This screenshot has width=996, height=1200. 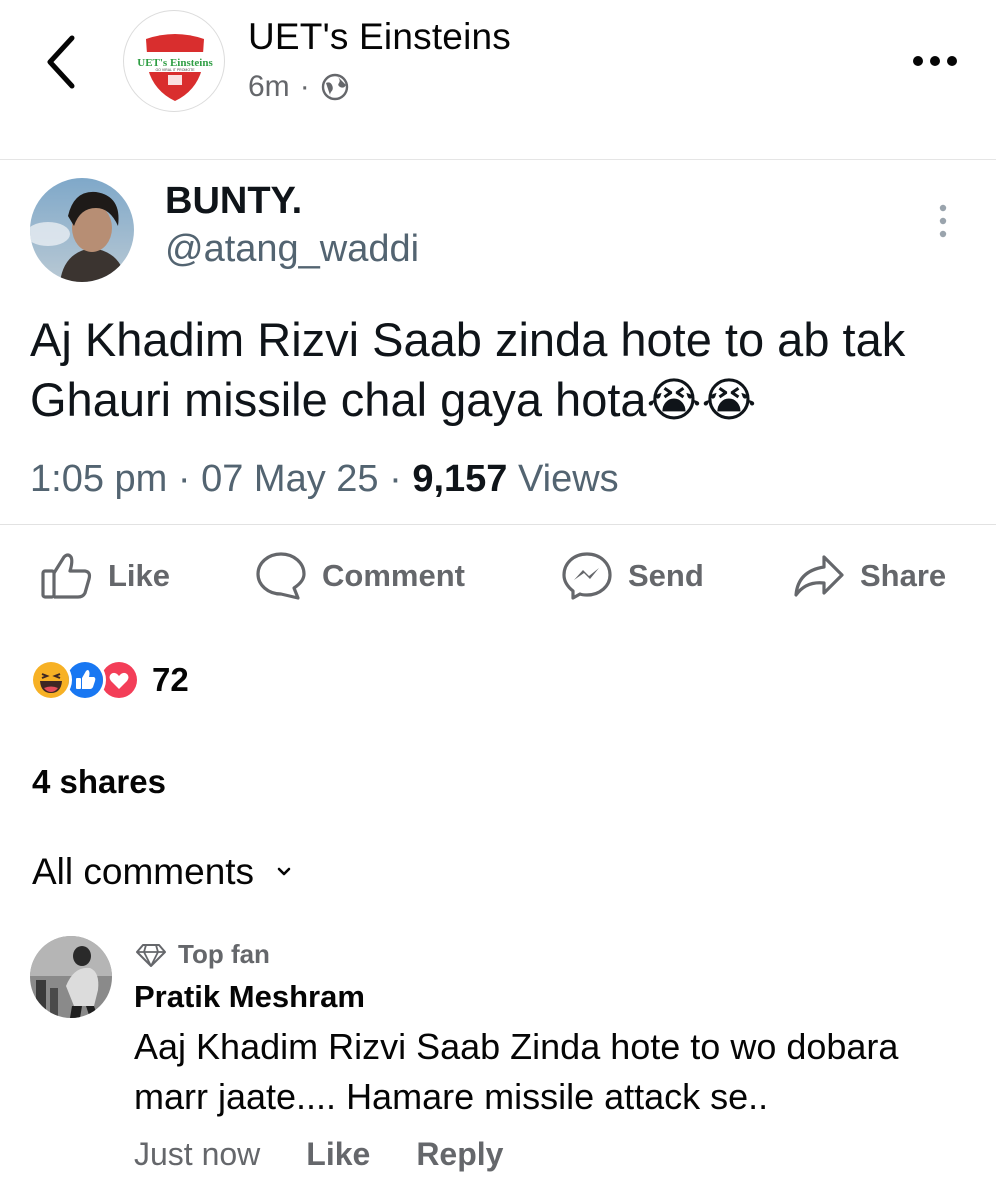 I want to click on post-time: 6m, so click(x=269, y=86).